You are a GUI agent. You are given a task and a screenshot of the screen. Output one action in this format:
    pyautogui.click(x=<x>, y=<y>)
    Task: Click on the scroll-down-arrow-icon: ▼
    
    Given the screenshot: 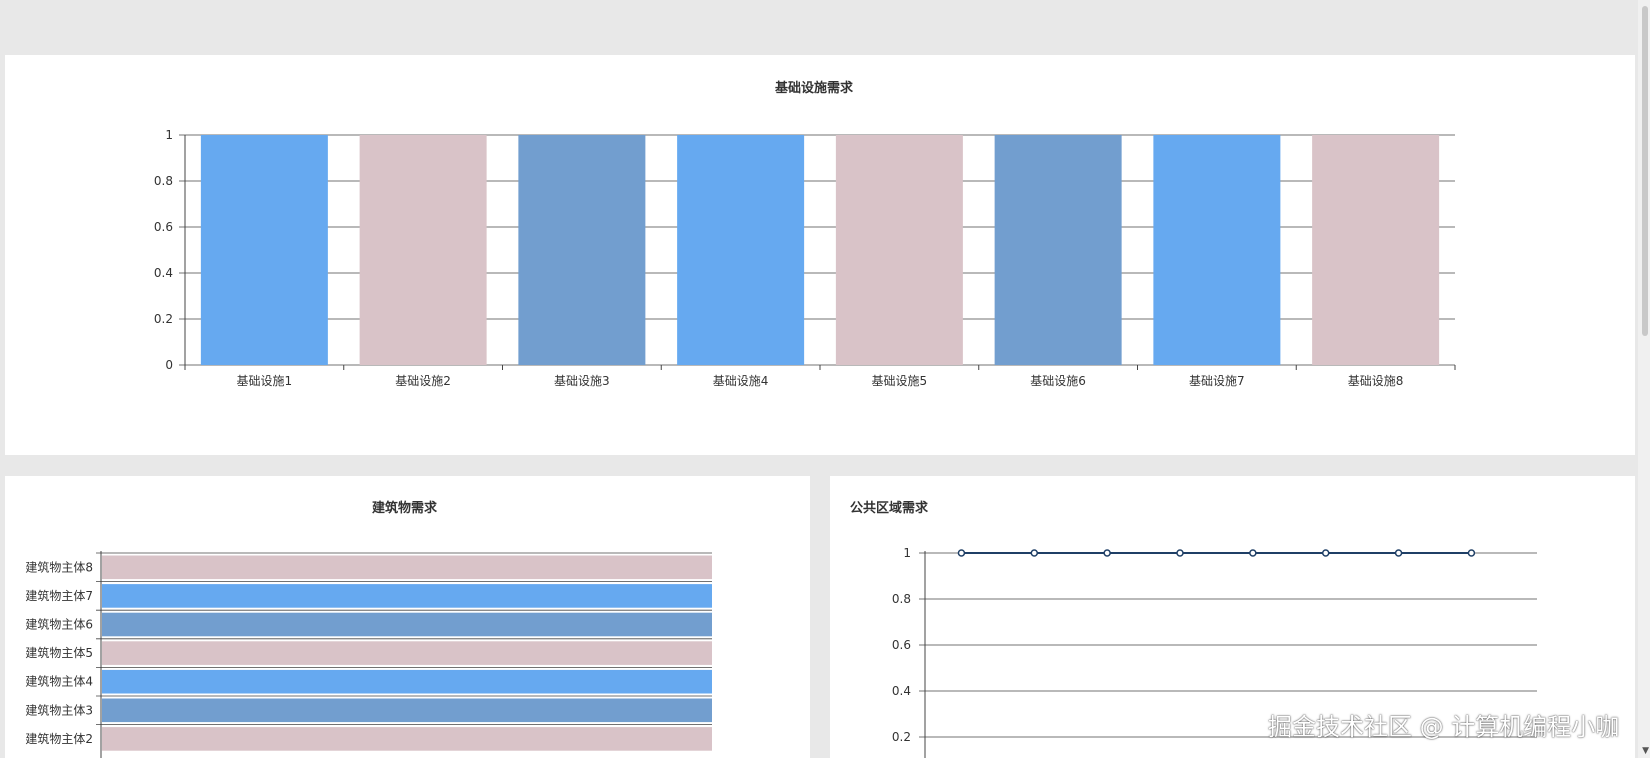 What is the action you would take?
    pyautogui.click(x=1645, y=751)
    